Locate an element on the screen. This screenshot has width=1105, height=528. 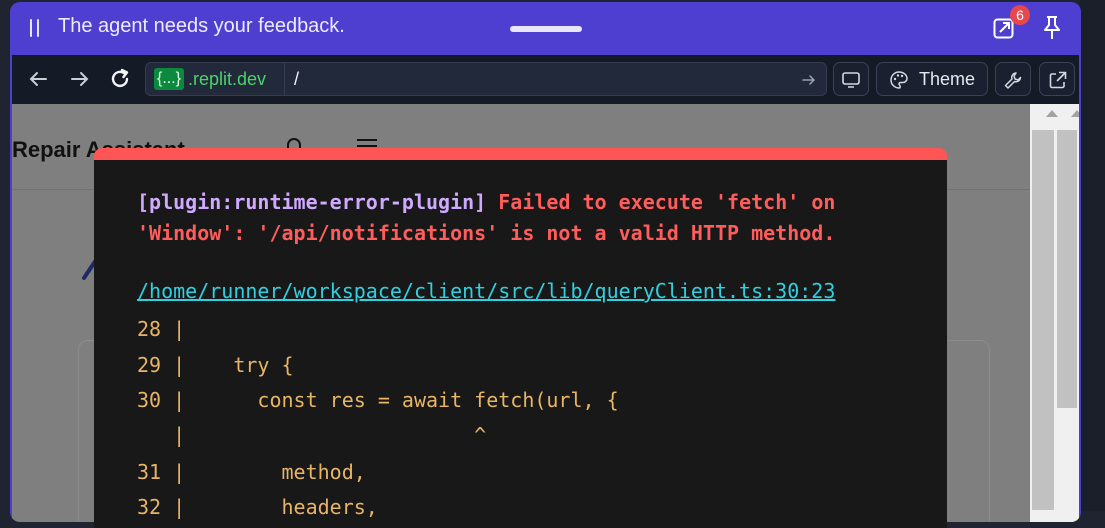
scrollbar-thumb-secondary is located at coordinates (1067, 269).